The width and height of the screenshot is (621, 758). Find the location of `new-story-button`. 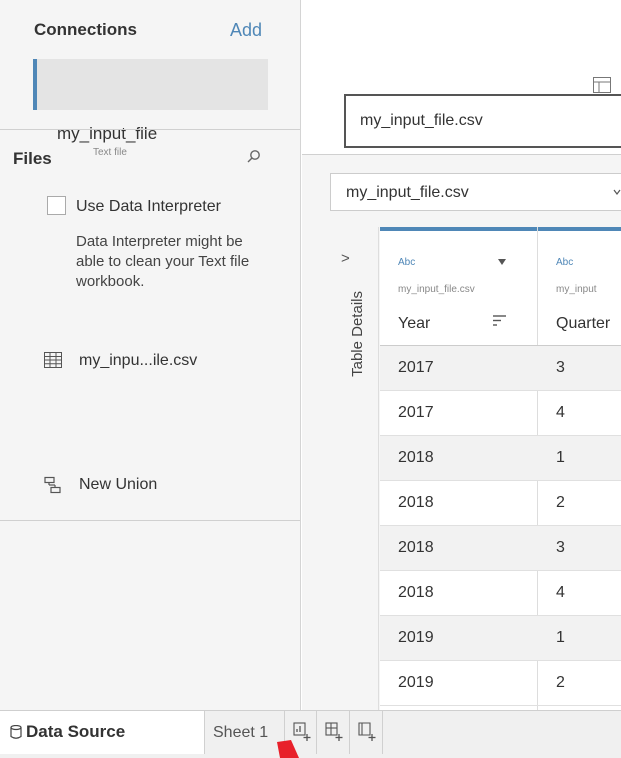

new-story-button is located at coordinates (366, 732).